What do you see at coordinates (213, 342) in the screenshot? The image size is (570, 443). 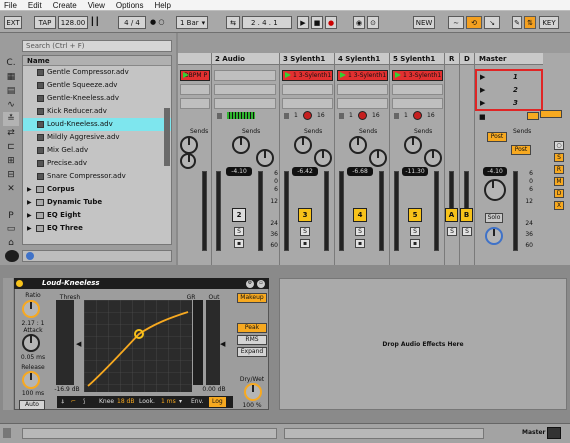 I see `output-slider` at bounding box center [213, 342].